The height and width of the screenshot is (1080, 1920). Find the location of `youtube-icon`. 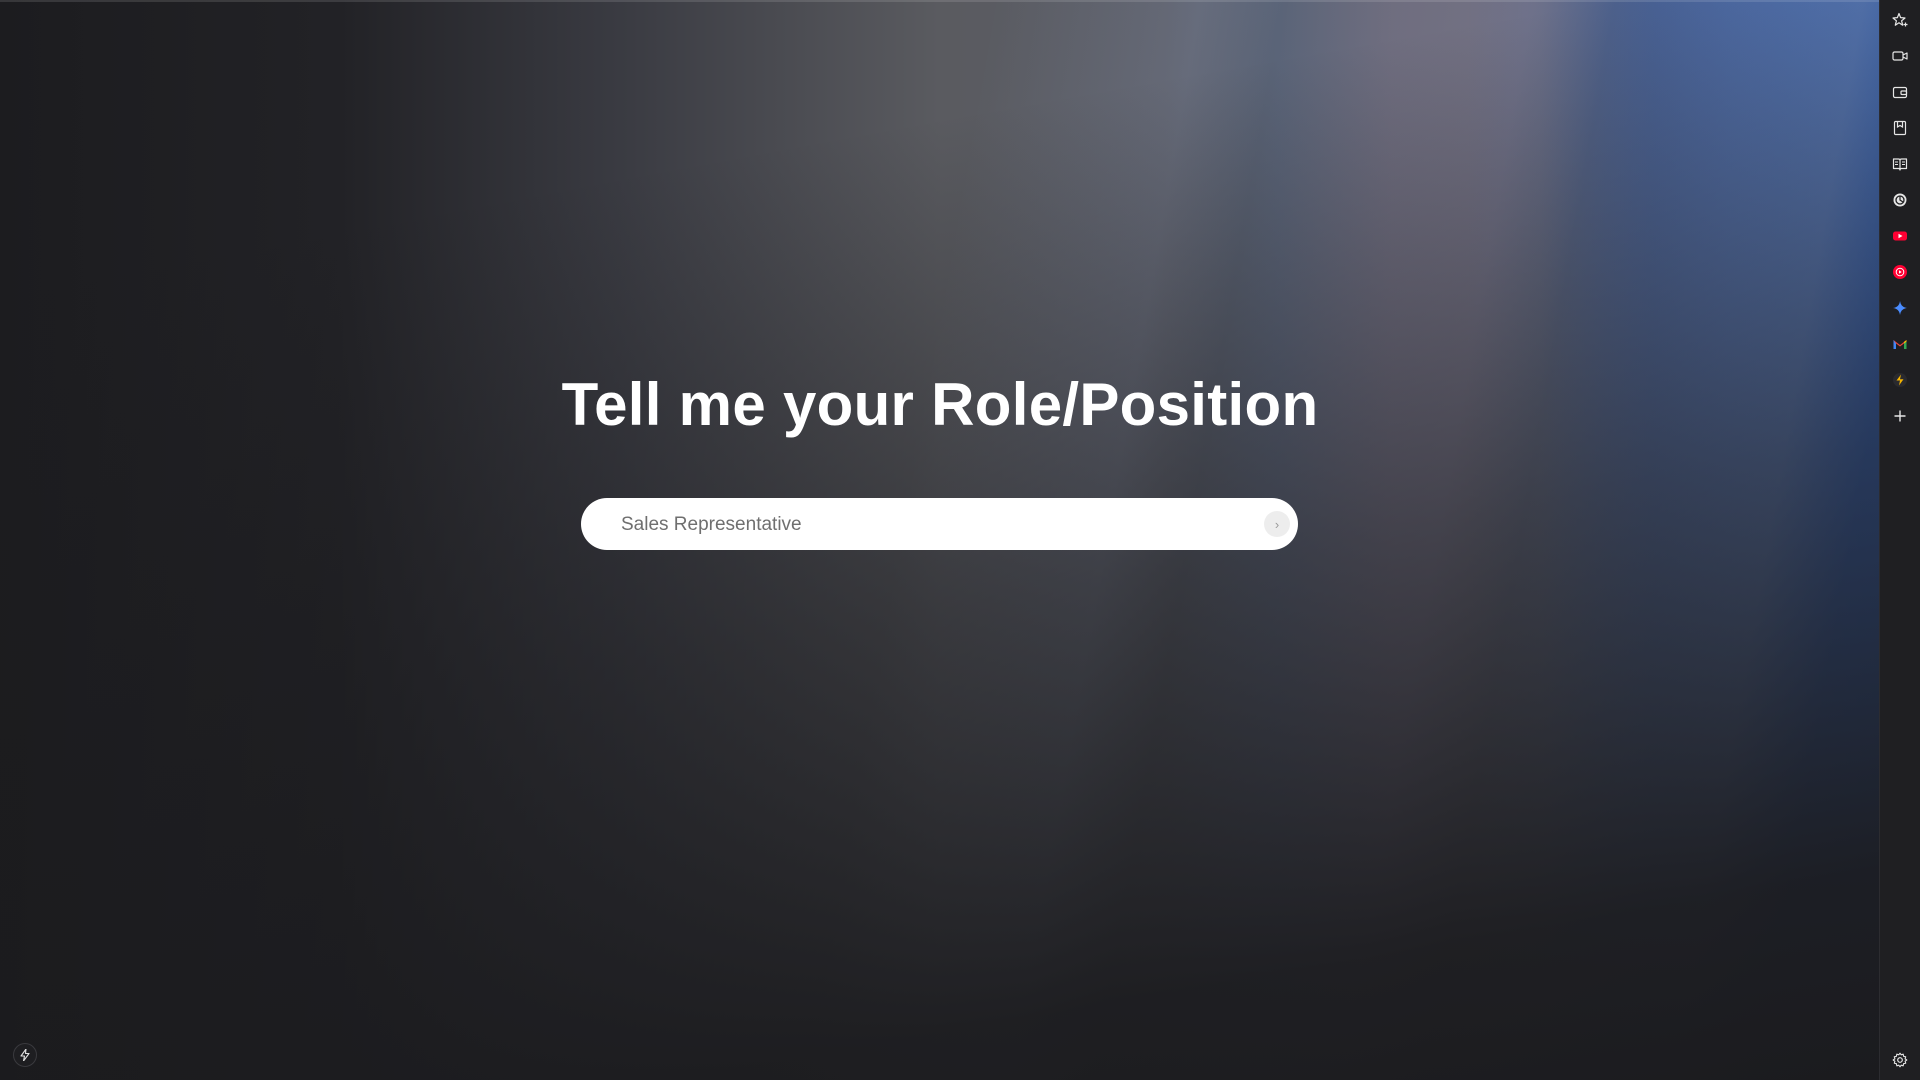

youtube-icon is located at coordinates (1900, 236).